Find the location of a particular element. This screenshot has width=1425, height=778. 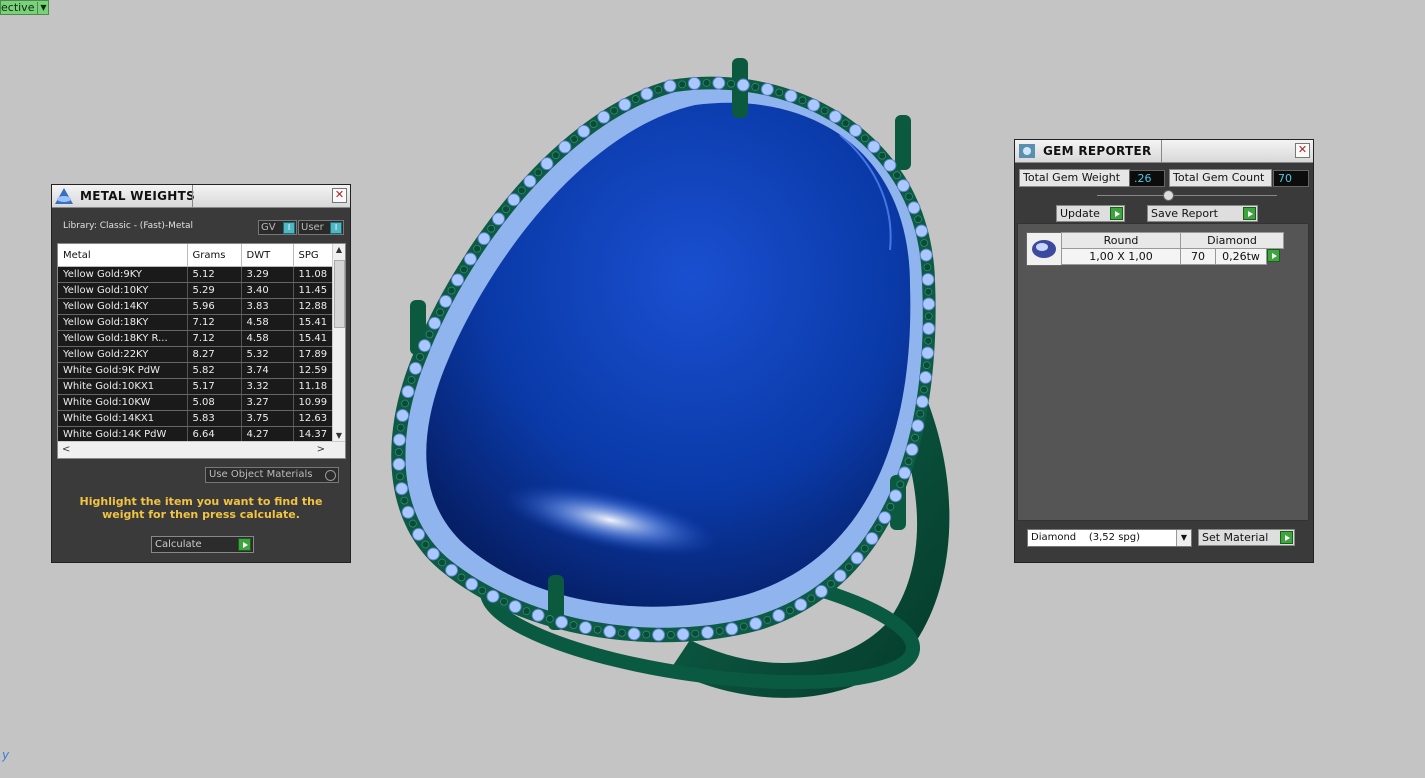

table-row: Yellow Gold:10KY 5.29 3.40 11.45 is located at coordinates (198, 290).